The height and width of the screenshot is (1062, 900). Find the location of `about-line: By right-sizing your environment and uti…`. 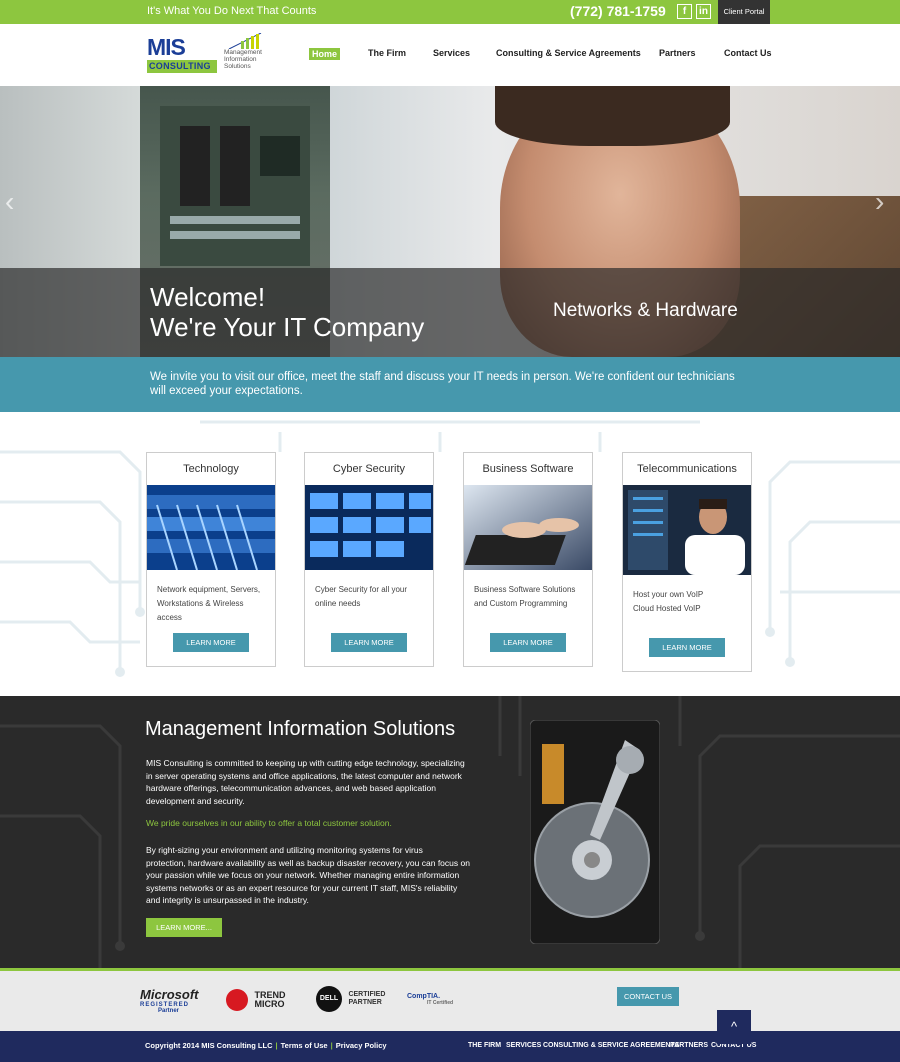

about-line: By right-sizing your environment and uti… is located at coordinates (284, 850).